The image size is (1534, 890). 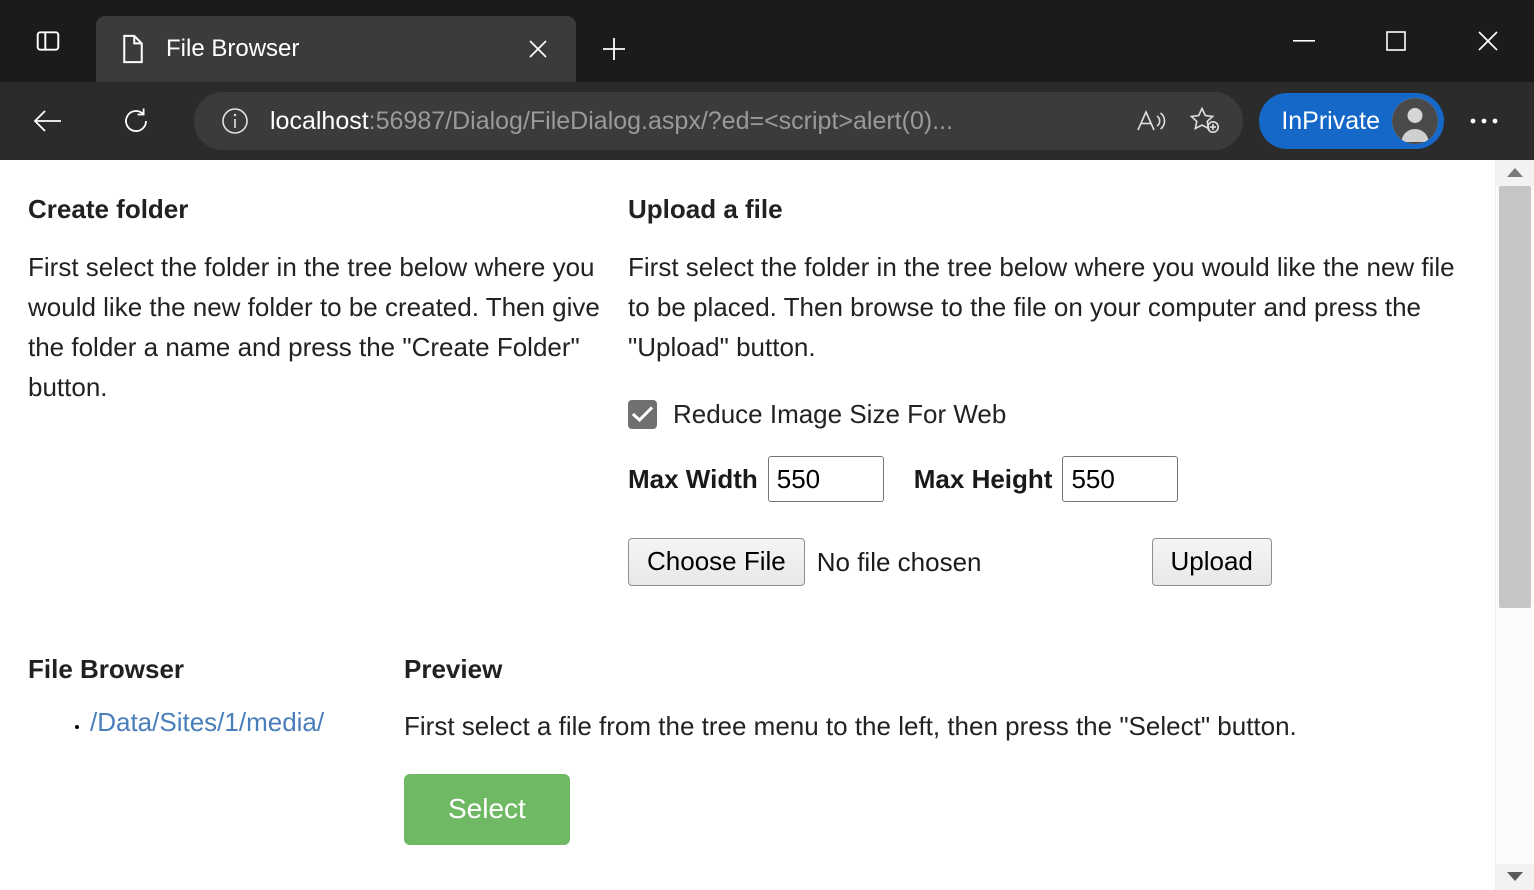 I want to click on file-tree: /Data/Sites/1/media/, so click(x=216, y=722).